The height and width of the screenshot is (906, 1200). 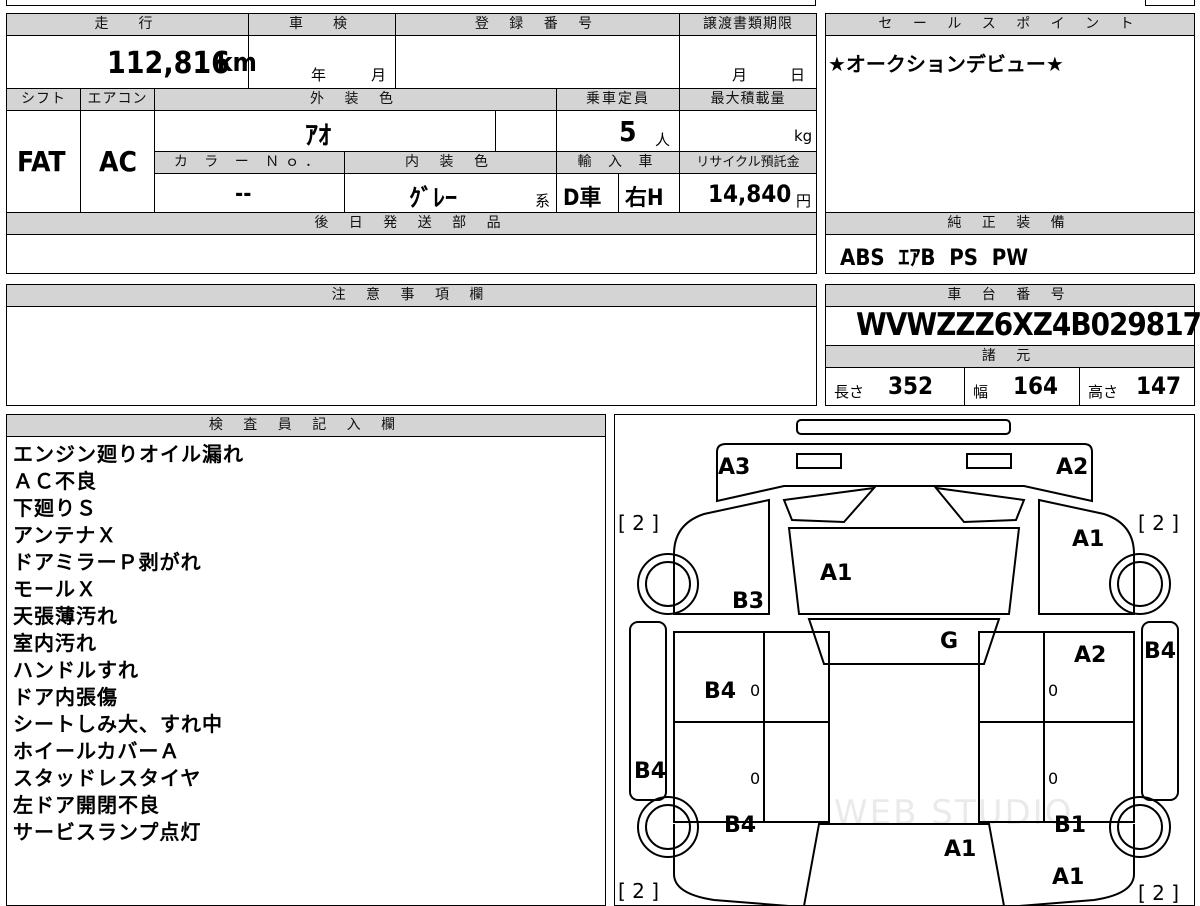 What do you see at coordinates (904, 473) in the screenshot?
I see `front-panel-shape` at bounding box center [904, 473].